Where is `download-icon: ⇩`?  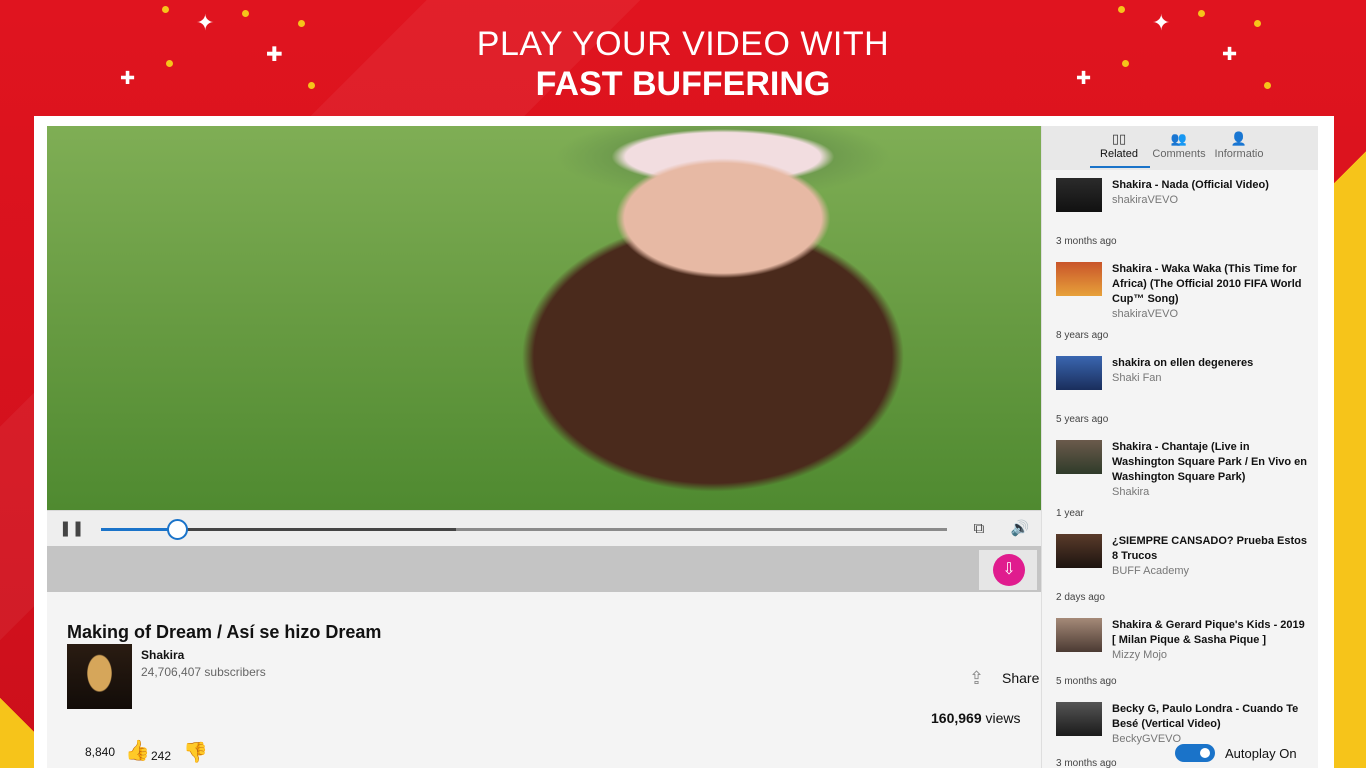 download-icon: ⇩ is located at coordinates (1009, 570).